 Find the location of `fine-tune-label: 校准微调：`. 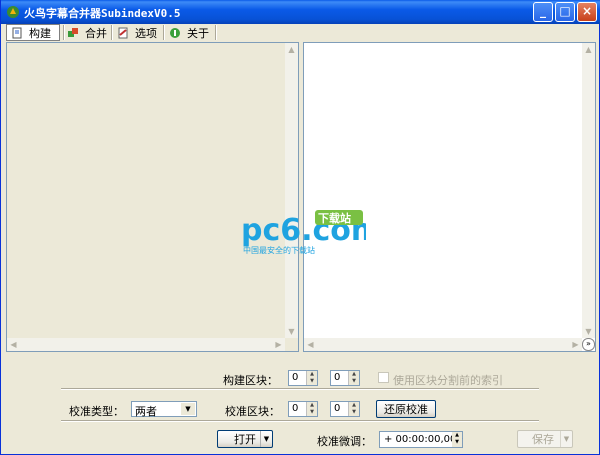

fine-tune-label: 校准微调： is located at coordinates (344, 441).